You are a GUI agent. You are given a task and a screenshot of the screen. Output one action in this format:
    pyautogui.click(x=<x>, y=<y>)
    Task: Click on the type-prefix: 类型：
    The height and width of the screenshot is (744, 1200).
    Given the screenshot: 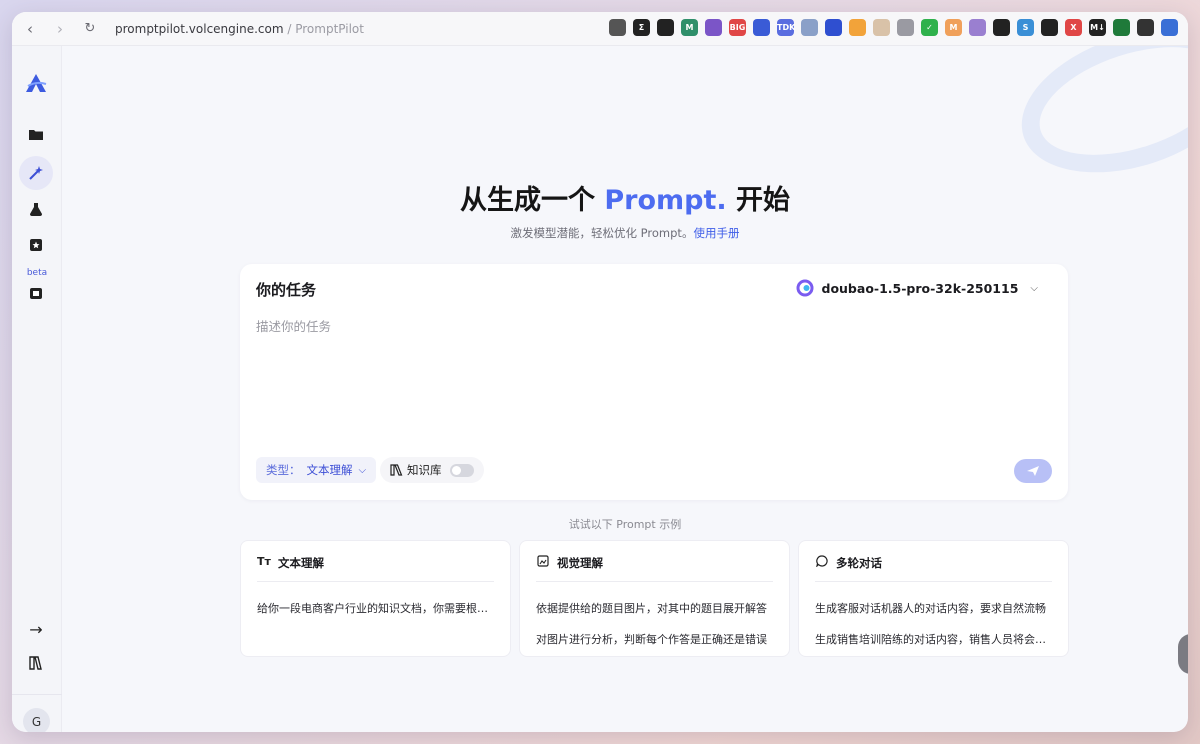 What is the action you would take?
    pyautogui.click(x=283, y=470)
    